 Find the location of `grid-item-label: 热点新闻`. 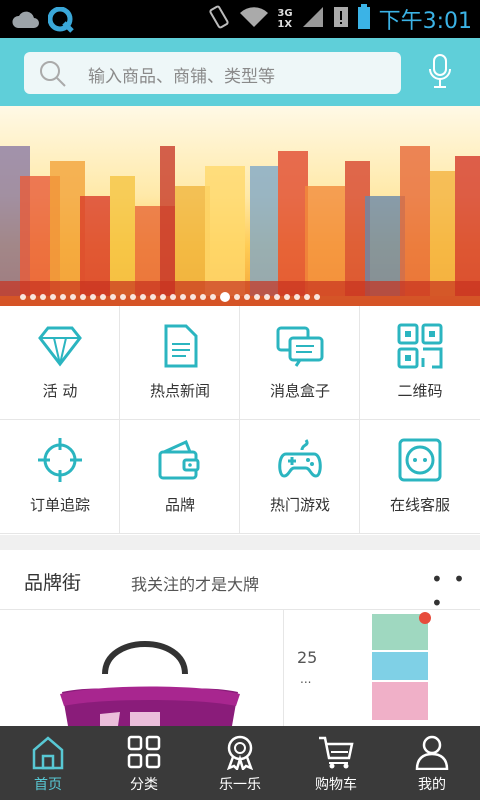

grid-item-label: 热点新闻 is located at coordinates (179, 391).